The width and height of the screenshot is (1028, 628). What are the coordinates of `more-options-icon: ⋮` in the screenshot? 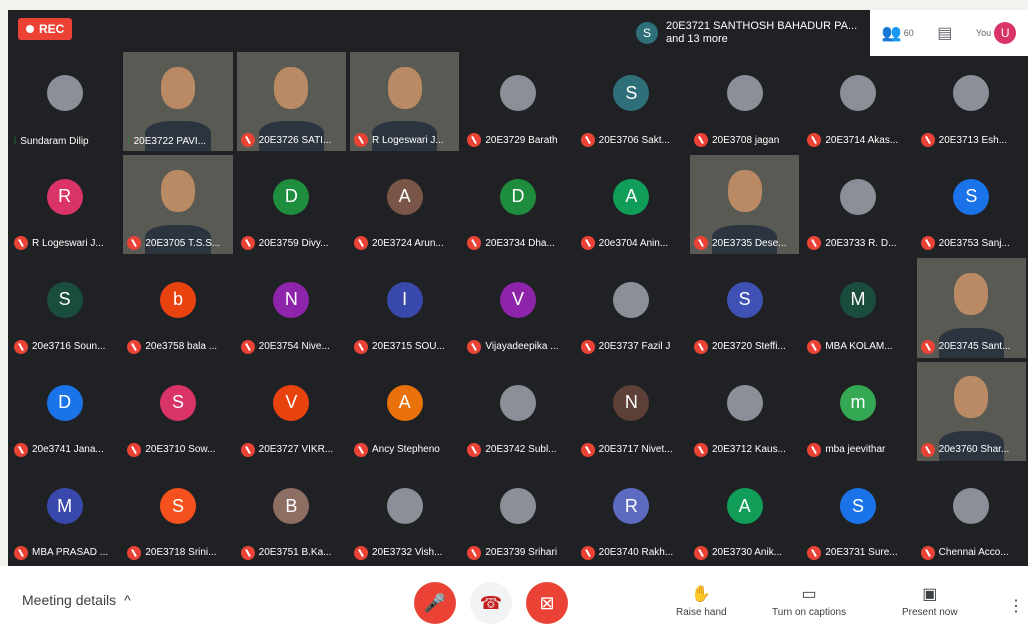 It's located at (1016, 606).